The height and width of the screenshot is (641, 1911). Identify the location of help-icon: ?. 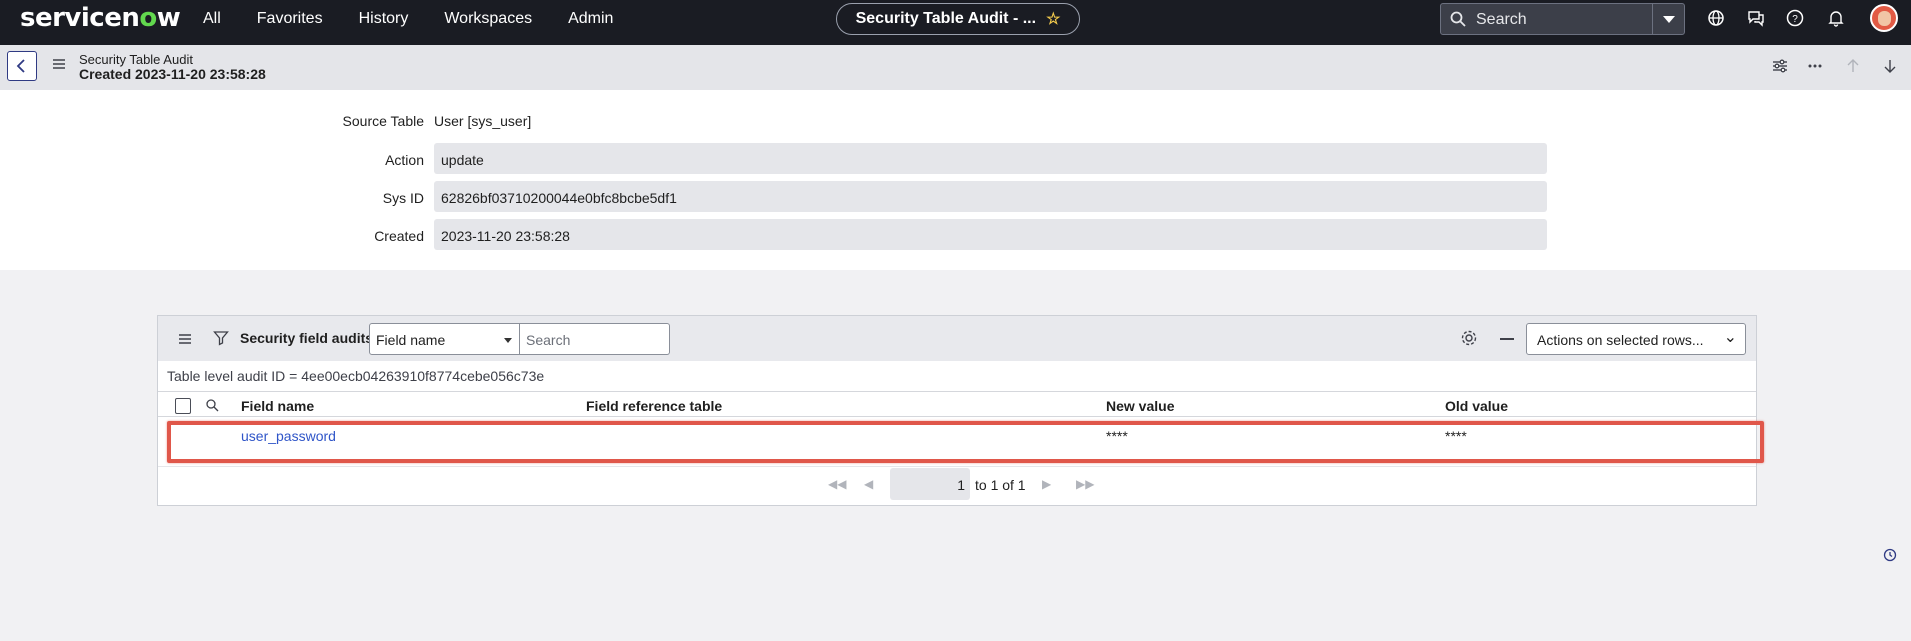
(1795, 18).